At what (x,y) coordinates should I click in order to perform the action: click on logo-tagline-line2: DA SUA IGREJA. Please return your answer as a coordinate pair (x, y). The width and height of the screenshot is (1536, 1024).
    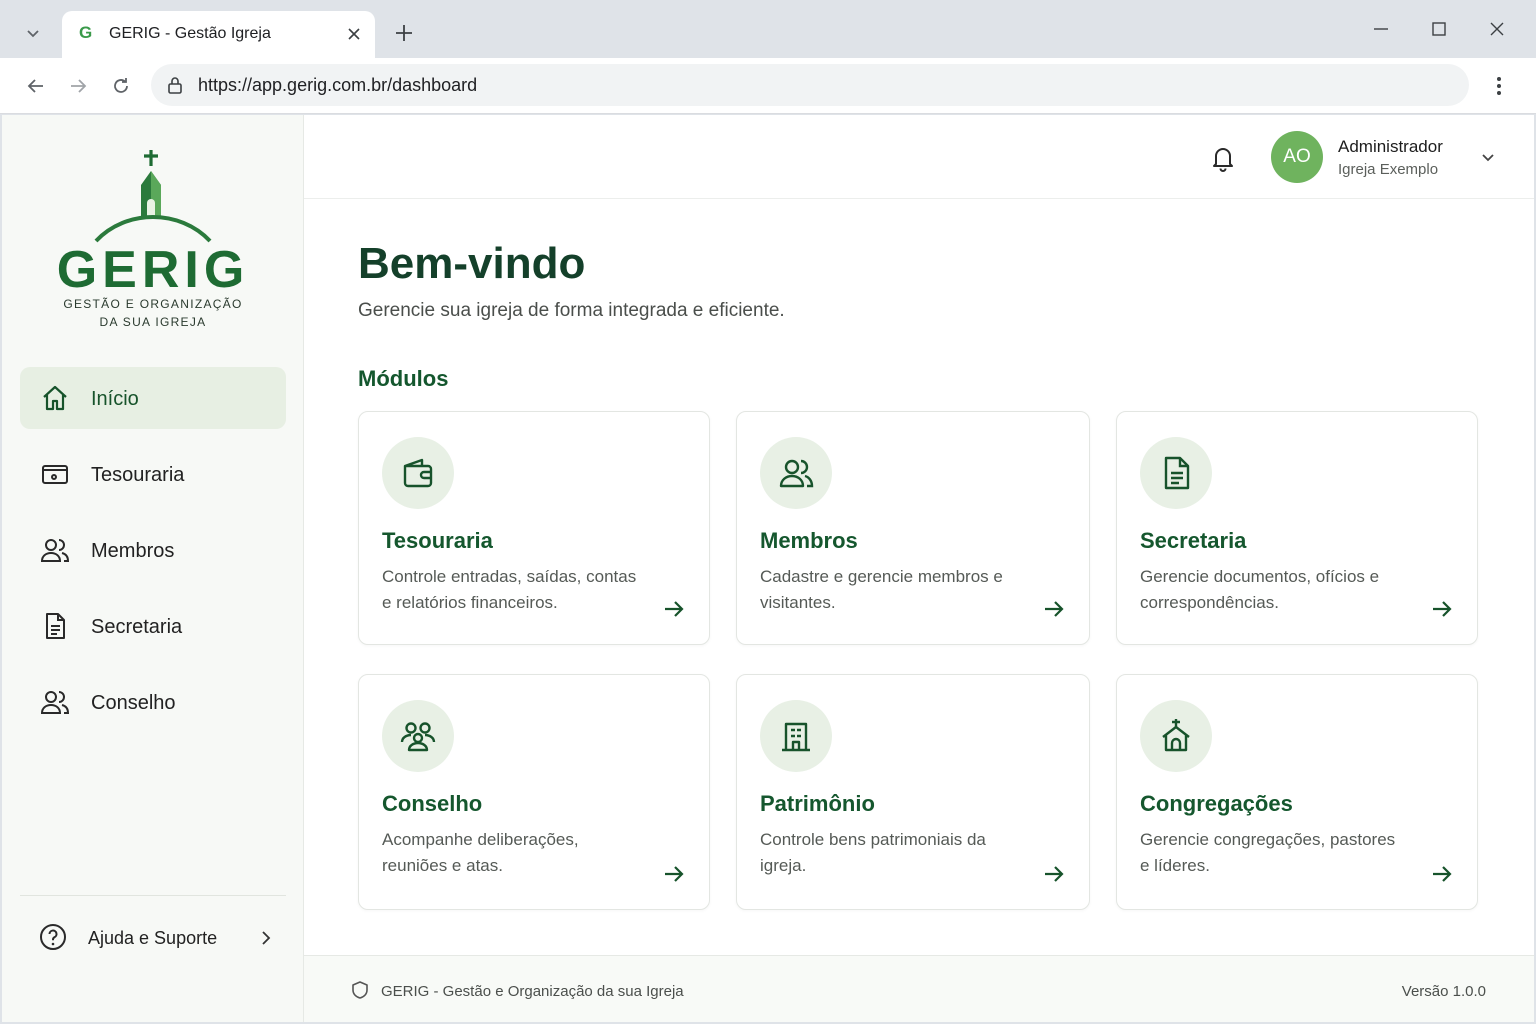
    Looking at the image, I should click on (153, 322).